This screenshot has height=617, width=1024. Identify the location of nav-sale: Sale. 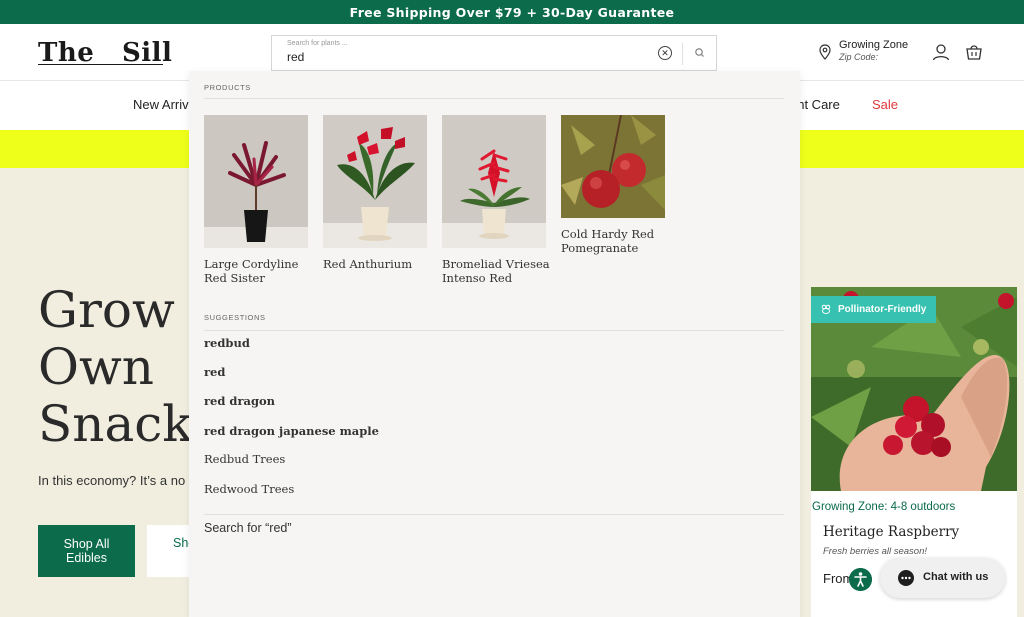
(885, 104).